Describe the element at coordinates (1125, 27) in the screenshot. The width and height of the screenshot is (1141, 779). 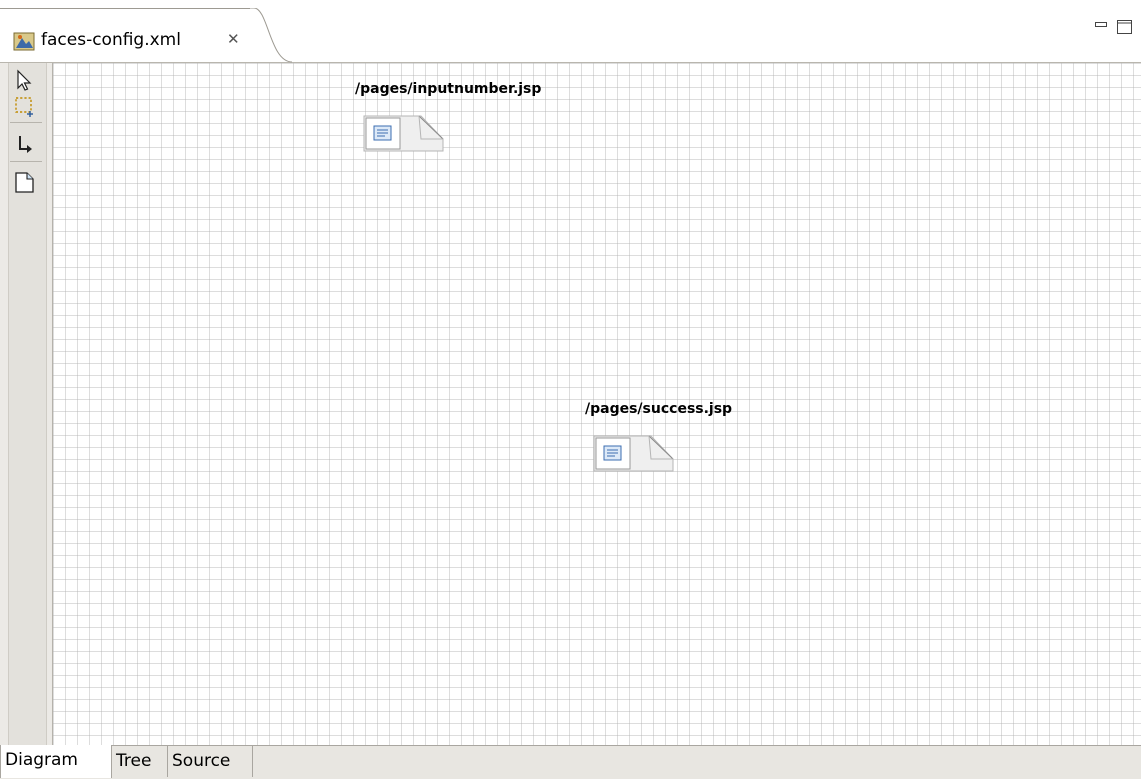
I see `maximize-icon` at that location.